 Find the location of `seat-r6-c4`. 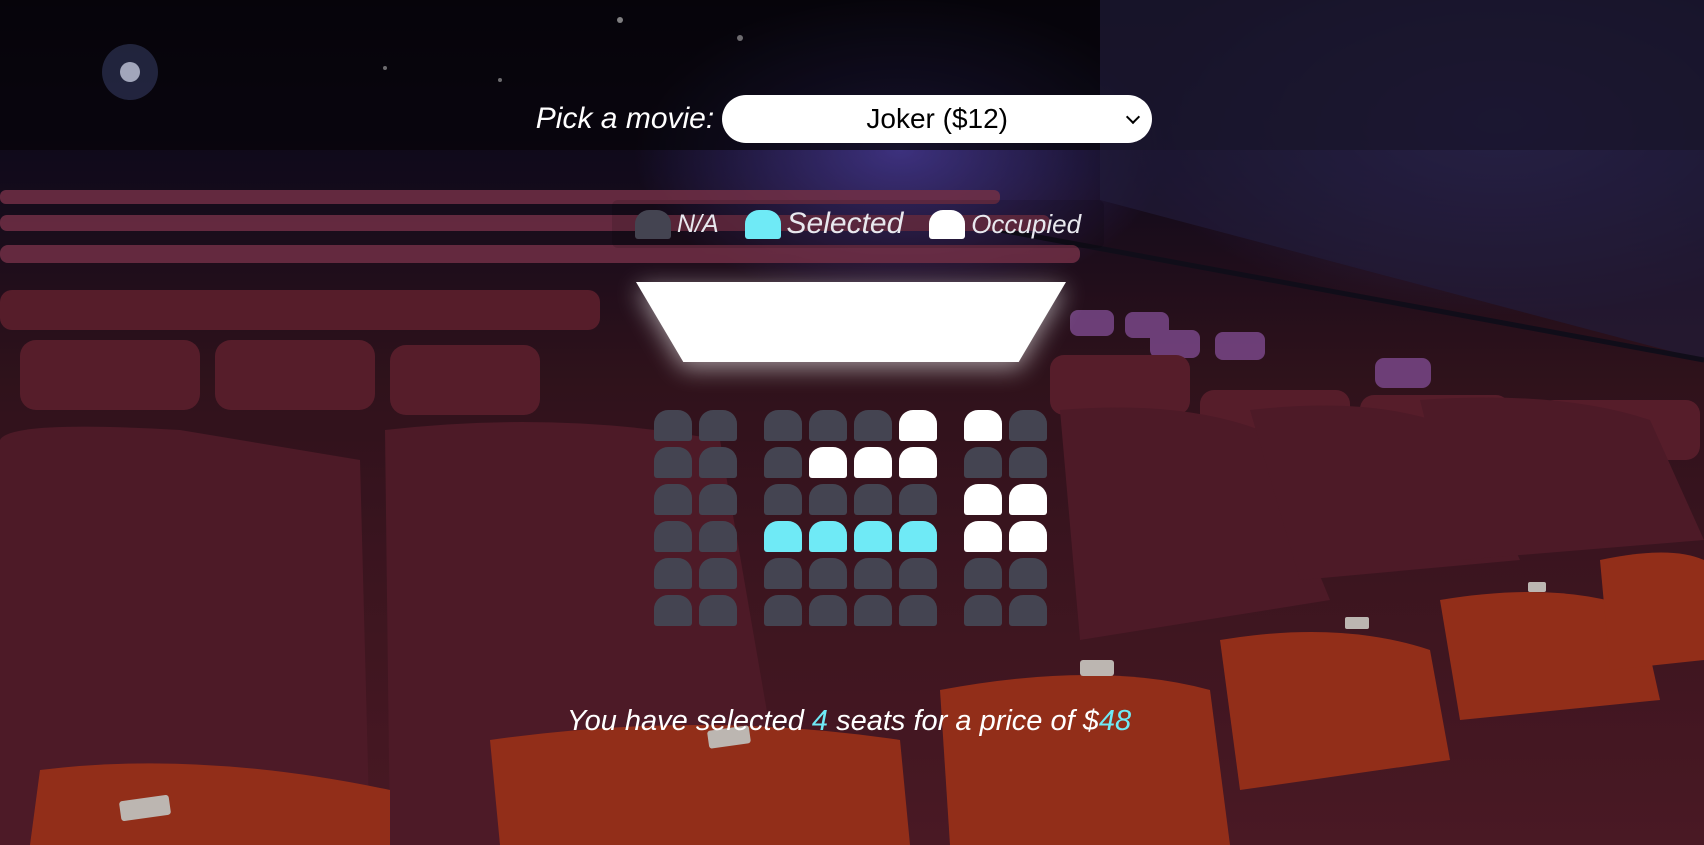

seat-r6-c4 is located at coordinates (828, 610).